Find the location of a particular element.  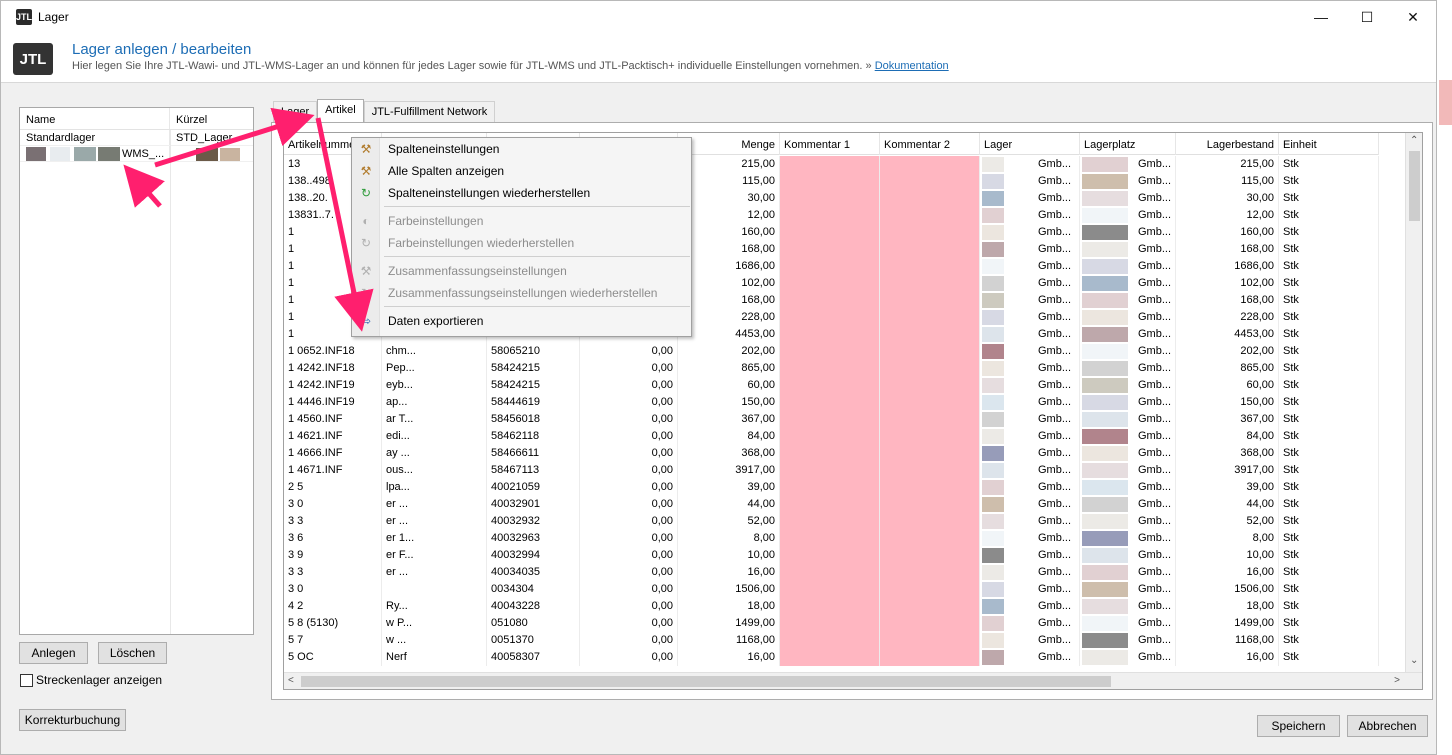

maximize-icon: ☐ is located at coordinates (1367, 17).